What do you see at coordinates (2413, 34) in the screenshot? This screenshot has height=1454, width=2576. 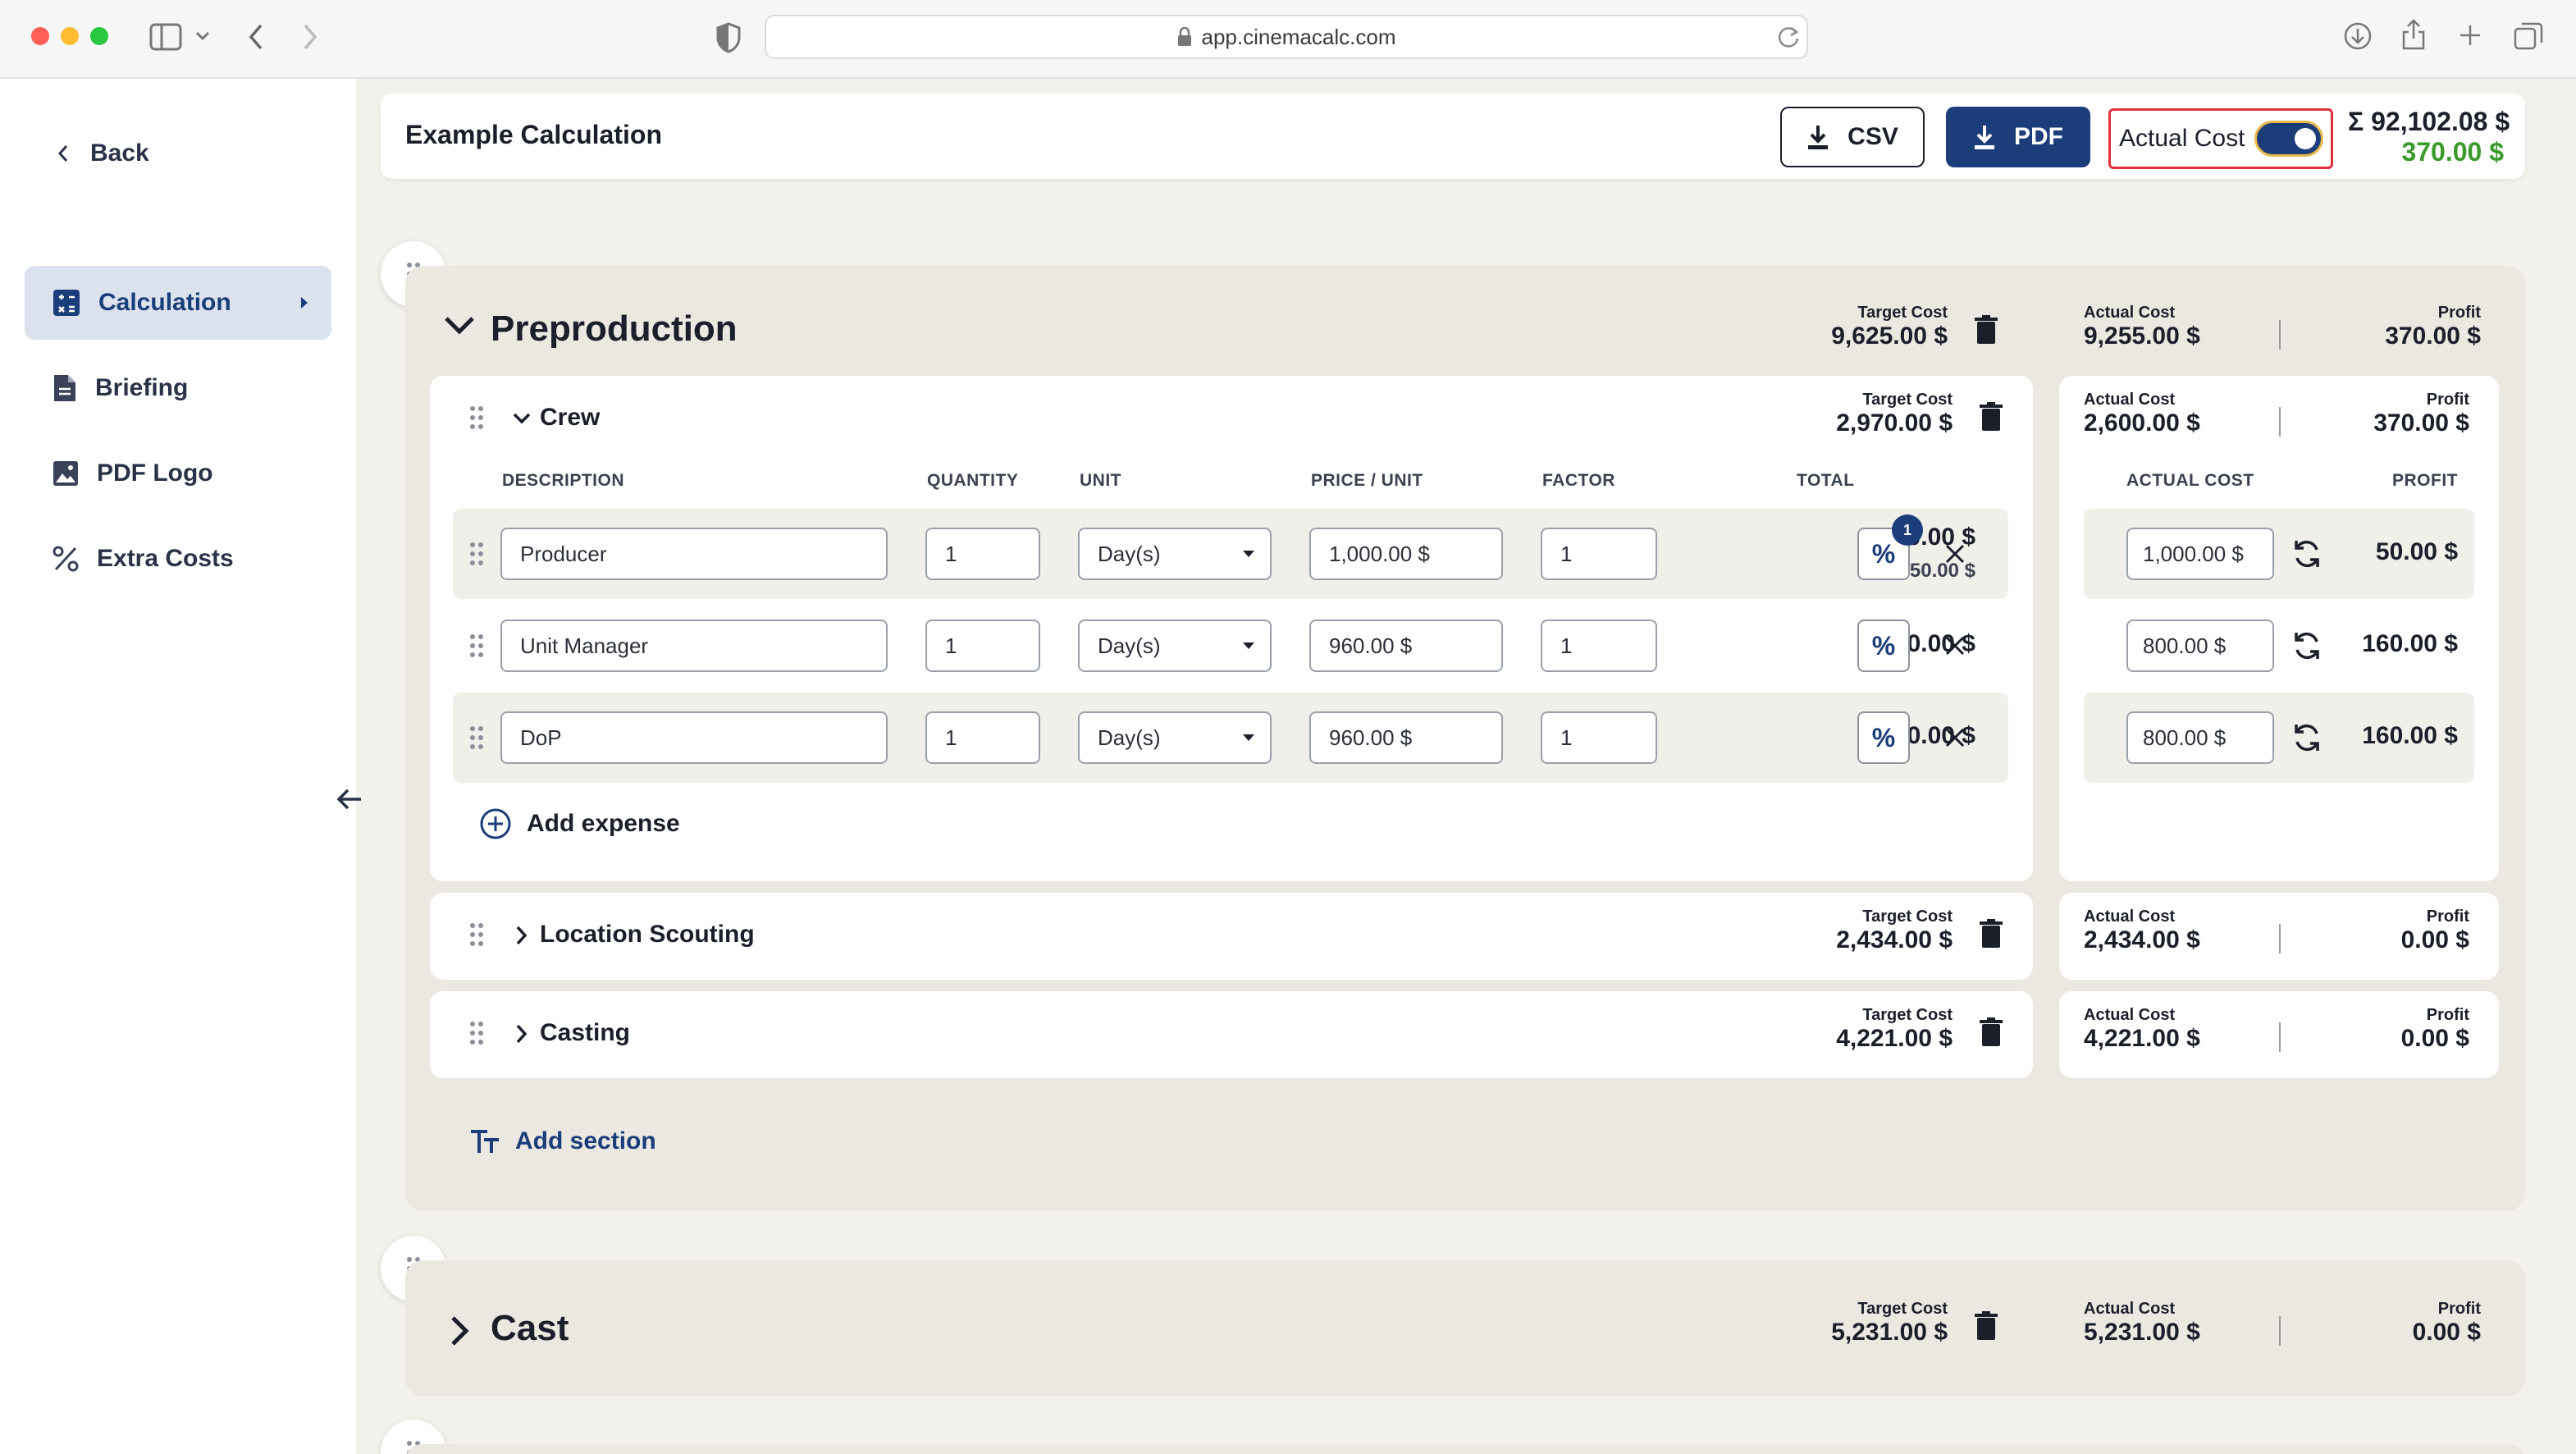 I see `share-icon` at bounding box center [2413, 34].